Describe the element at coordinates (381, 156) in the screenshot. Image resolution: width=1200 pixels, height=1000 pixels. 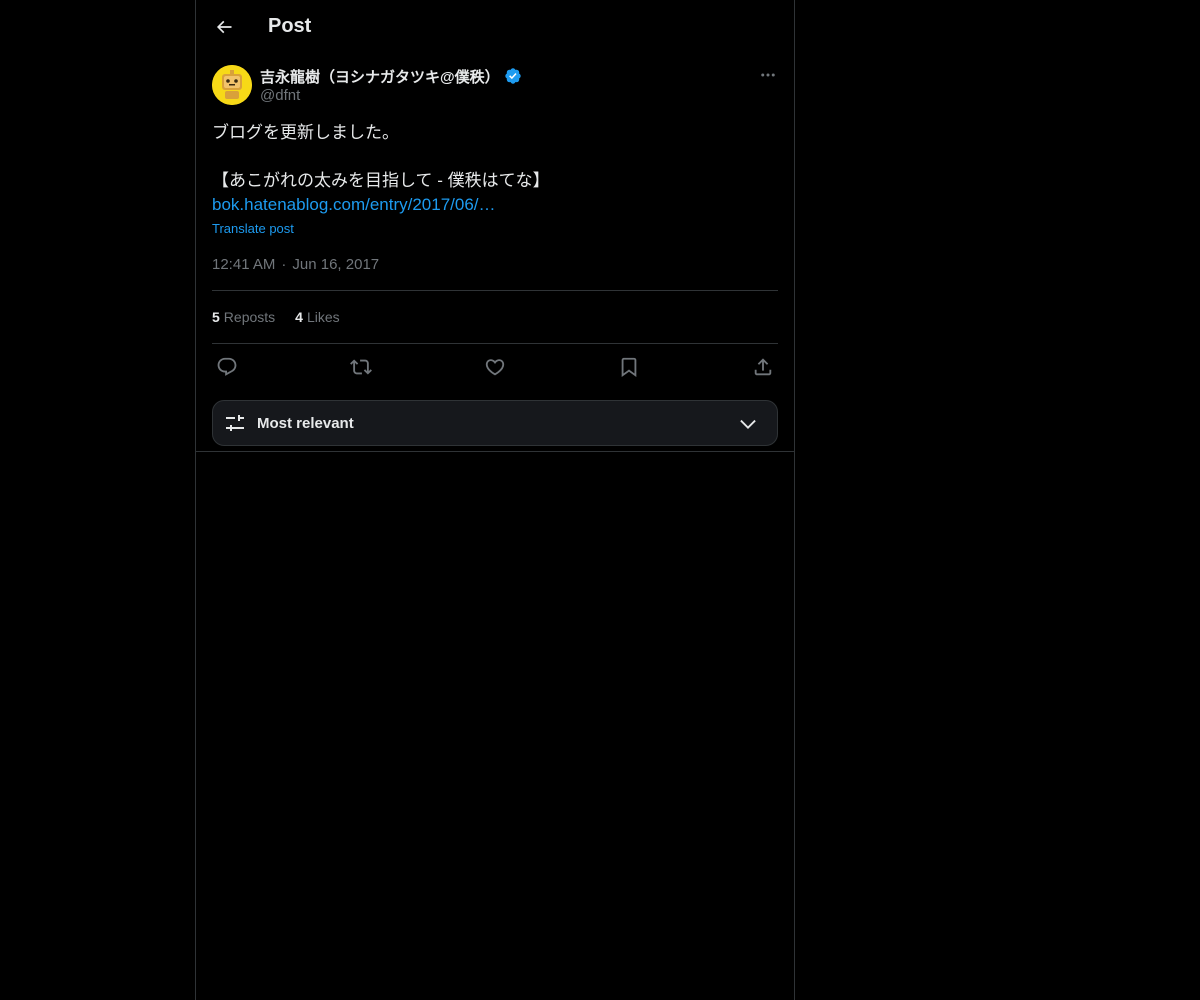
I see `post-text: ブログを更新しました。 【あこがれの太みを目指して - 僕秩はてな】` at that location.